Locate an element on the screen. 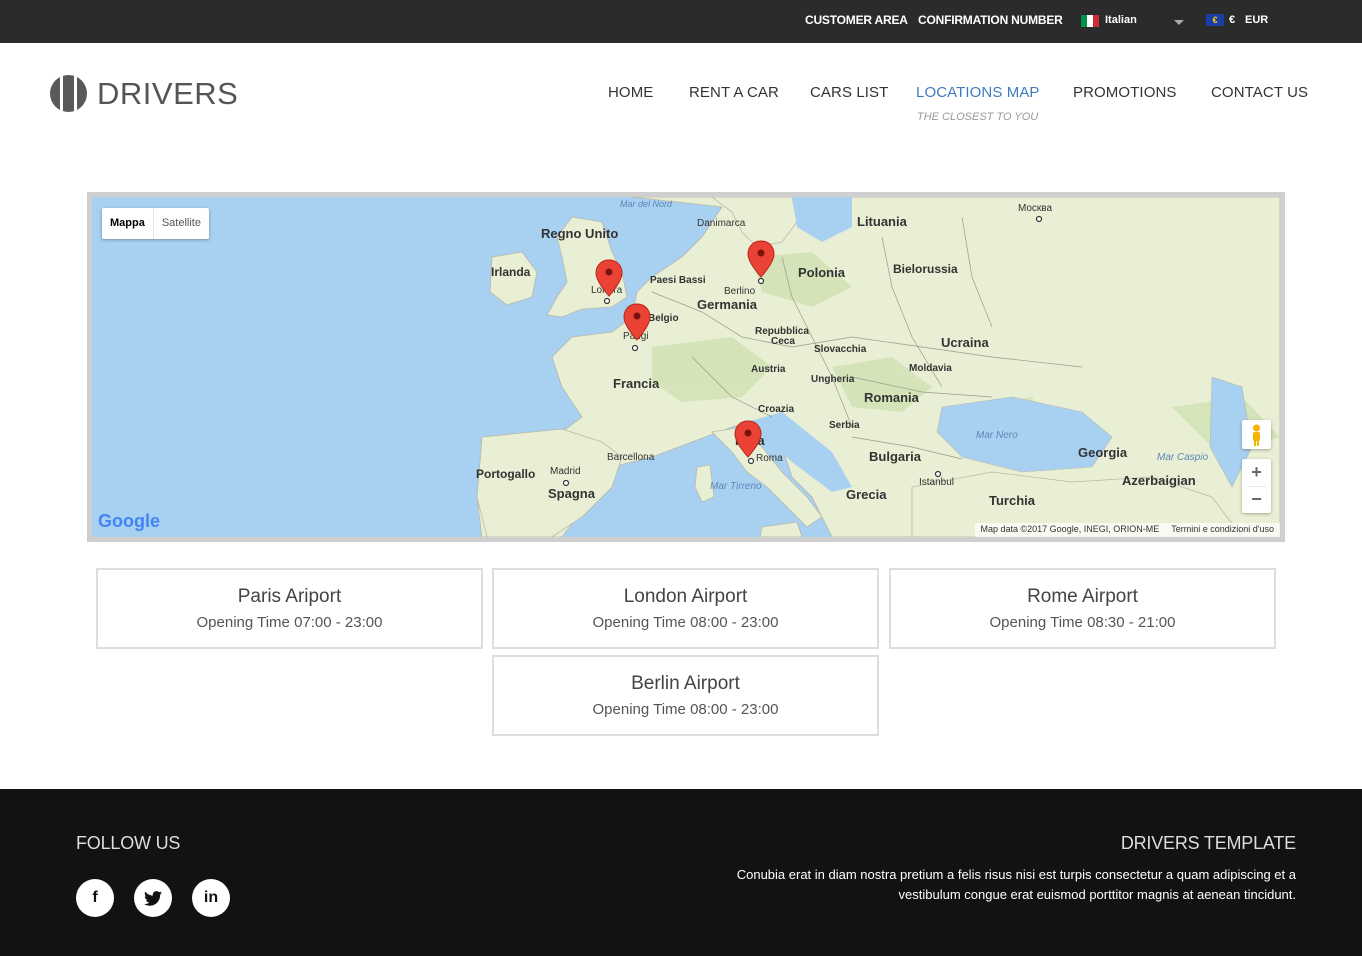 This screenshot has height=956, width=1362. map-label-roma: Roma is located at coordinates (769, 458).